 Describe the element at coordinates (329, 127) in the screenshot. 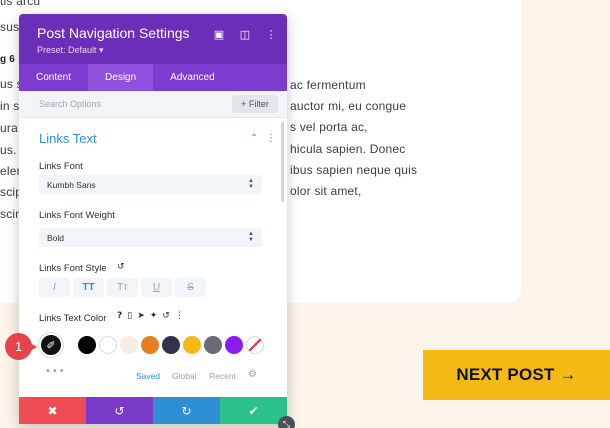

I see `body-text-line: s vel porta ac,` at that location.